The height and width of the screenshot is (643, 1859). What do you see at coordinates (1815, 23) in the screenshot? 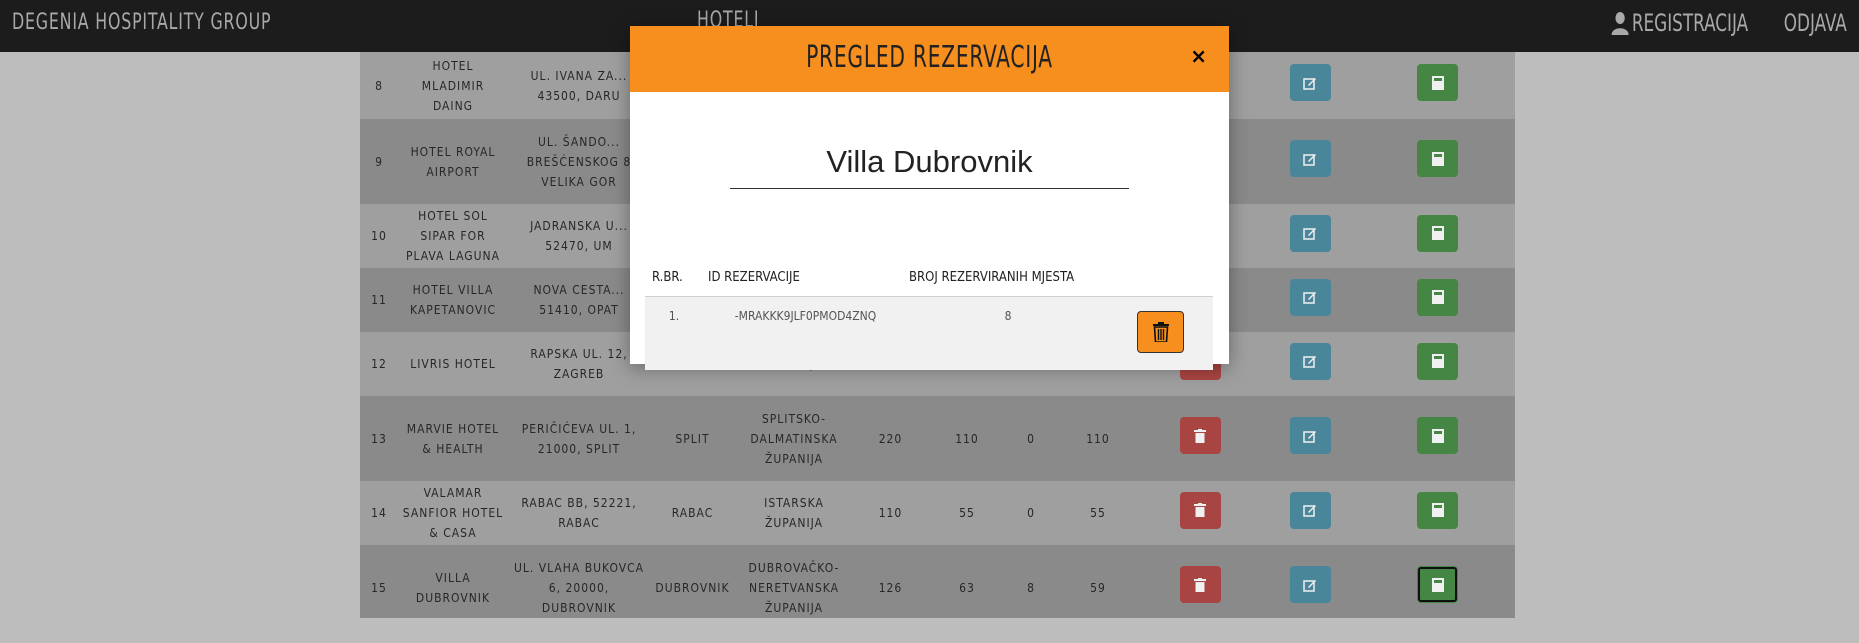
I see `logout-link: Odjava` at bounding box center [1815, 23].